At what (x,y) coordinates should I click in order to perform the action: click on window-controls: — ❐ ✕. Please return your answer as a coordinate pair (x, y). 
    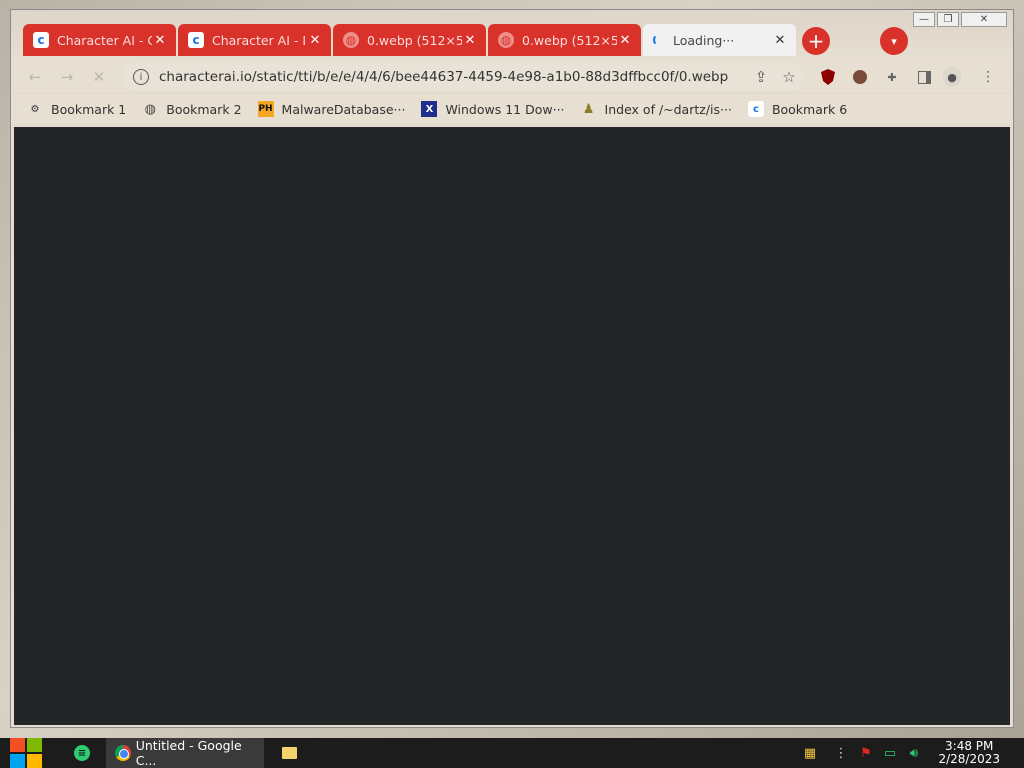
    Looking at the image, I should click on (960, 19).